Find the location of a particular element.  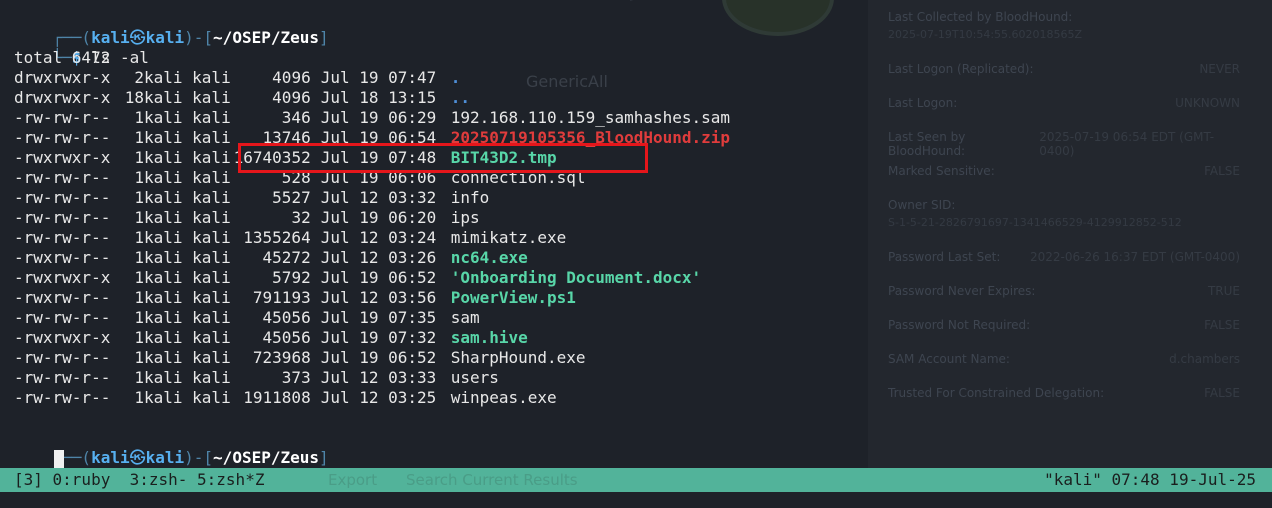

file-size: 32 is located at coordinates (301, 217).